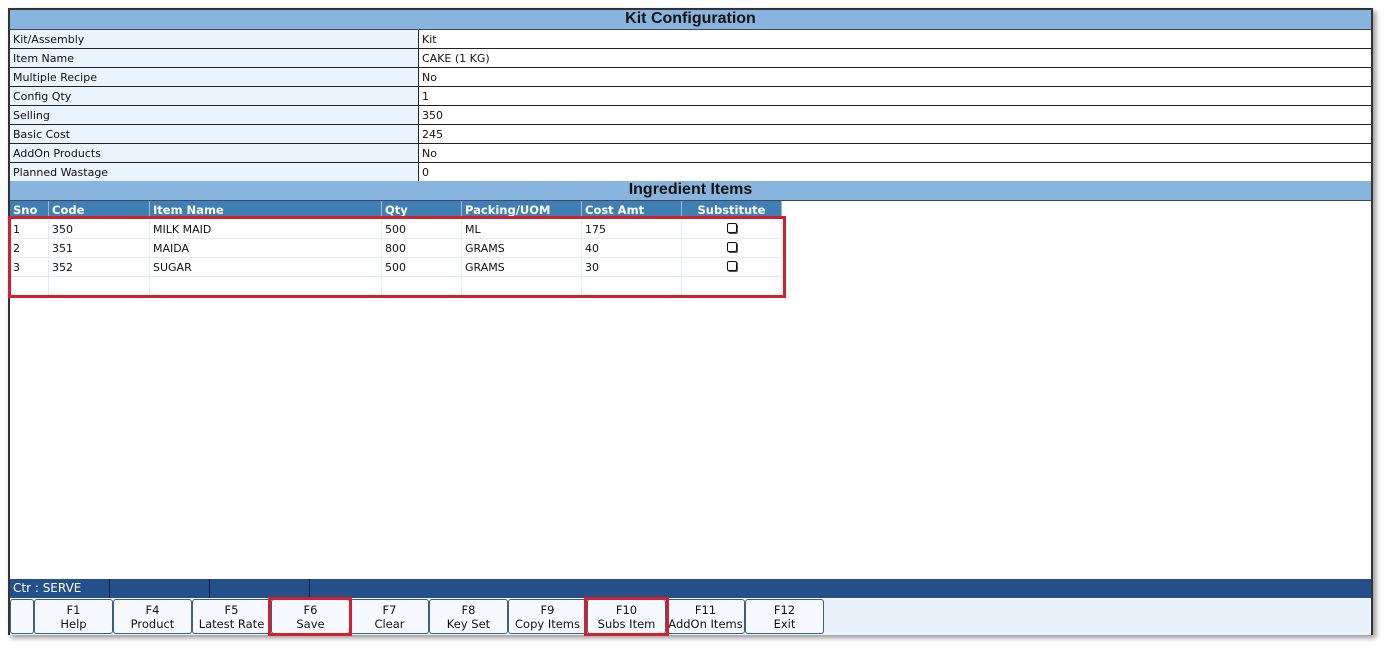  I want to click on clear-button: F7 Clear, so click(389, 616).